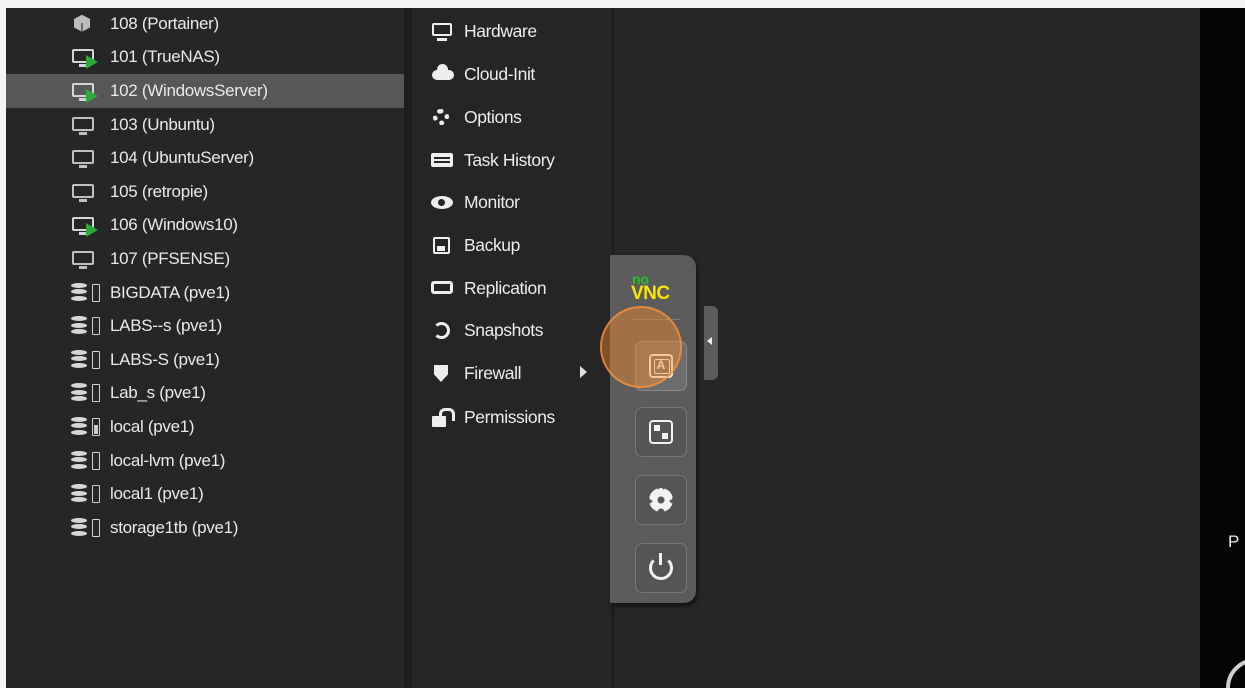  Describe the element at coordinates (408, 348) in the screenshot. I see `tree-splitter` at that location.